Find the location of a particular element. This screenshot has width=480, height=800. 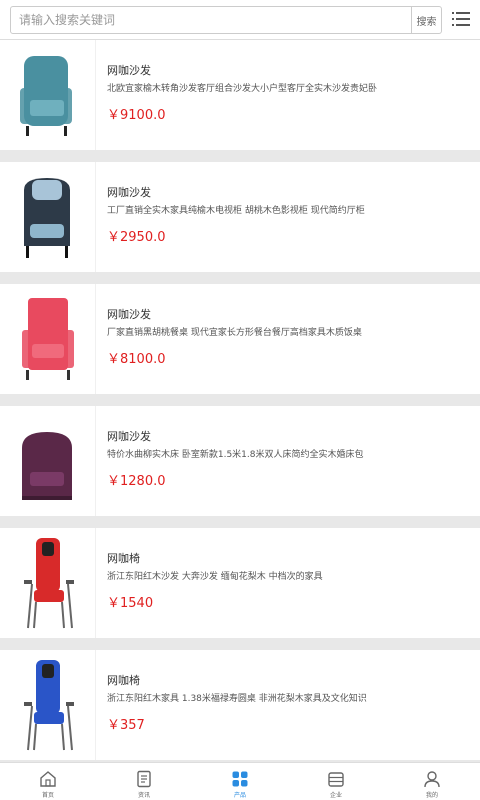

product-price: ￥1540 is located at coordinates (130, 603).